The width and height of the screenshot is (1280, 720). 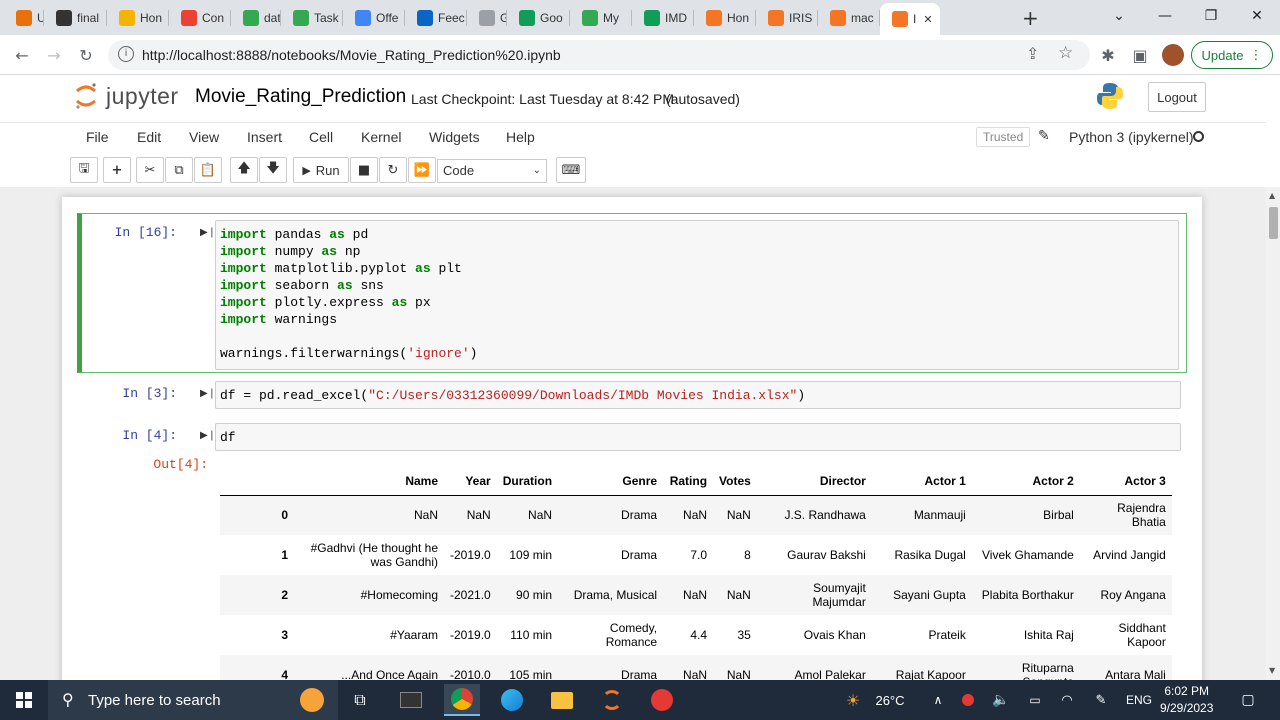 I want to click on browser-tab: Grou, so click(x=487, y=18).